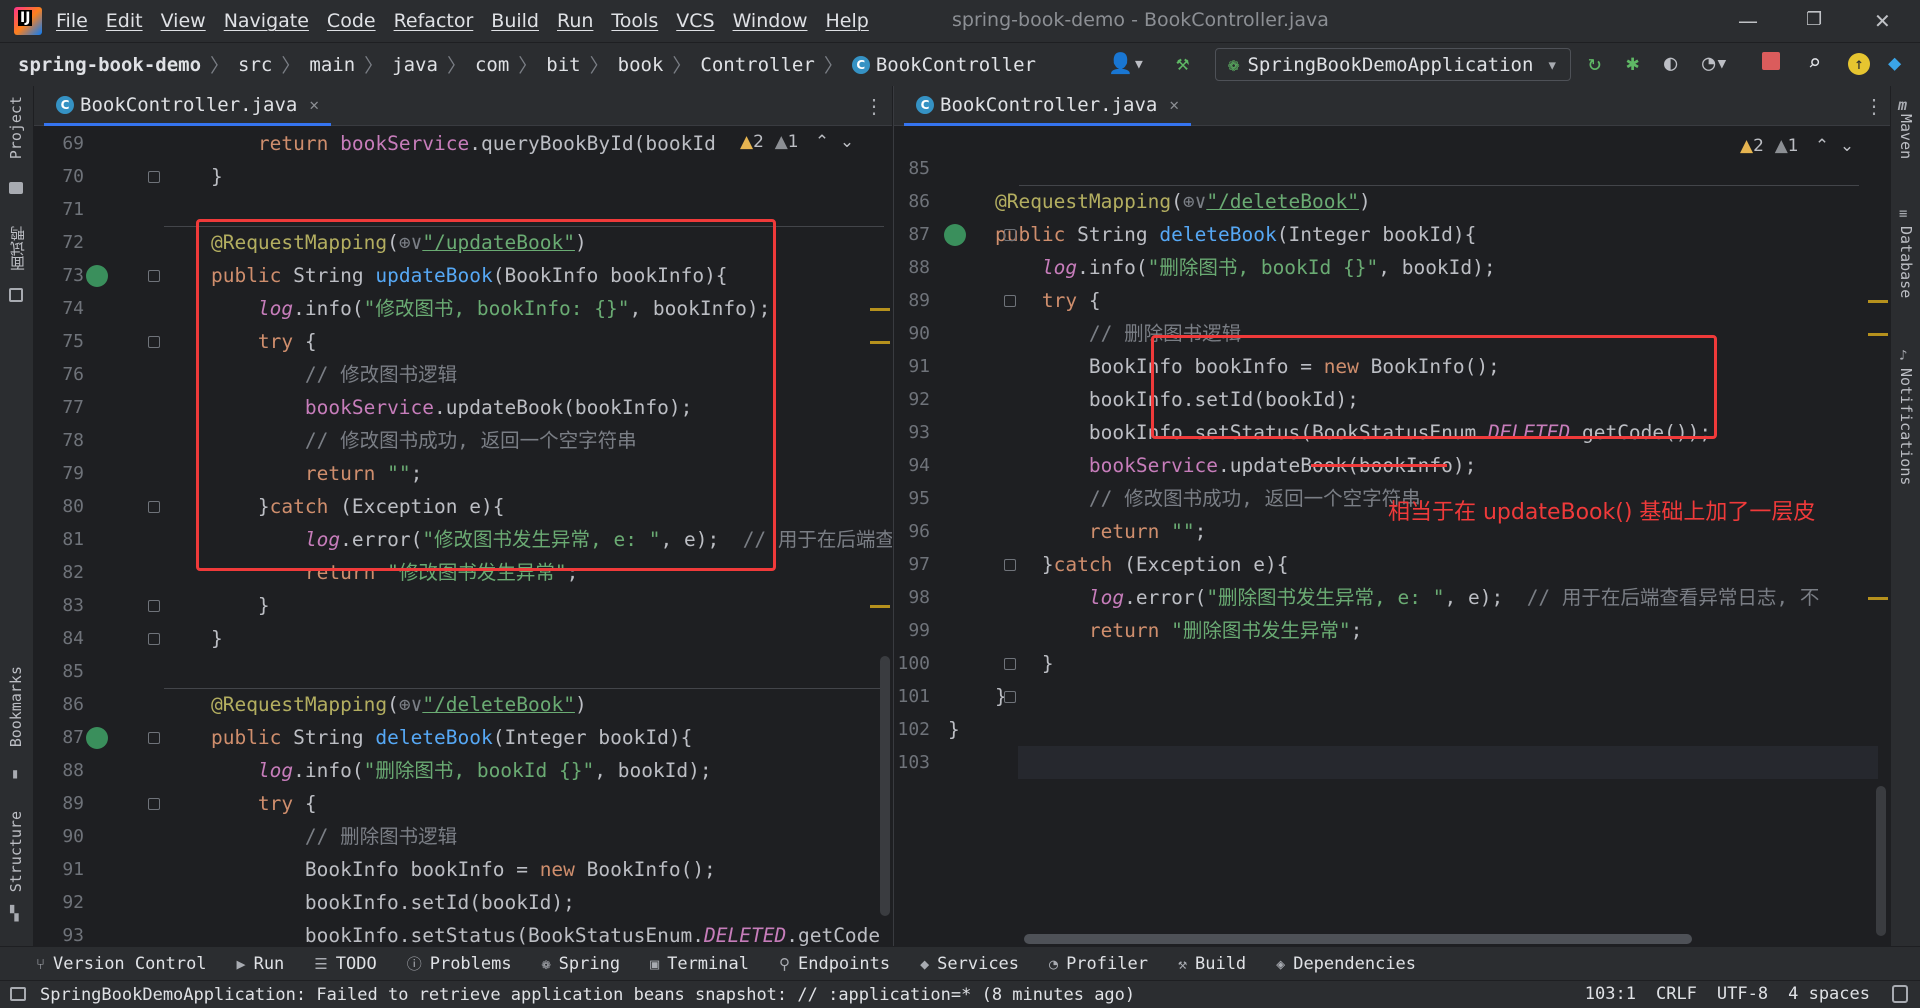  What do you see at coordinates (846, 21) in the screenshot?
I see `menu-help: Help` at bounding box center [846, 21].